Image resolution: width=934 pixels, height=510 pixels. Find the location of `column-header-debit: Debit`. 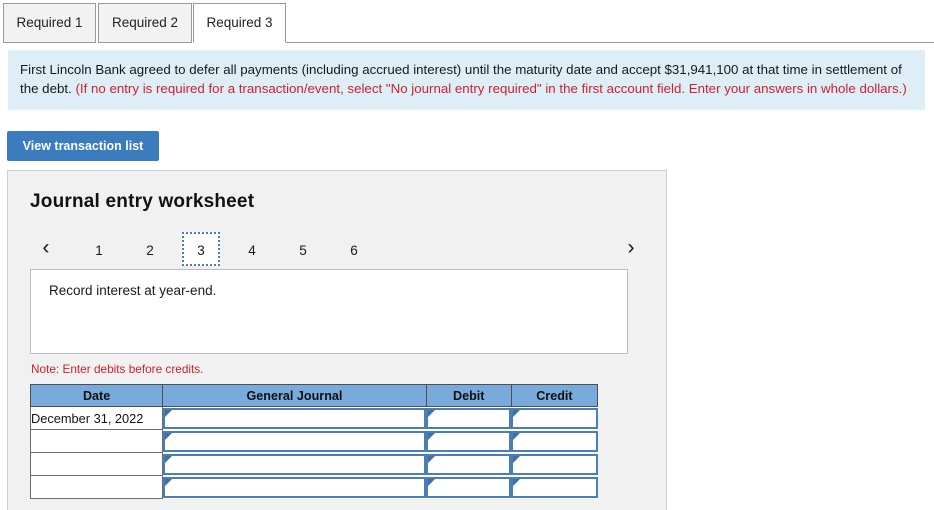

column-header-debit: Debit is located at coordinates (468, 395).